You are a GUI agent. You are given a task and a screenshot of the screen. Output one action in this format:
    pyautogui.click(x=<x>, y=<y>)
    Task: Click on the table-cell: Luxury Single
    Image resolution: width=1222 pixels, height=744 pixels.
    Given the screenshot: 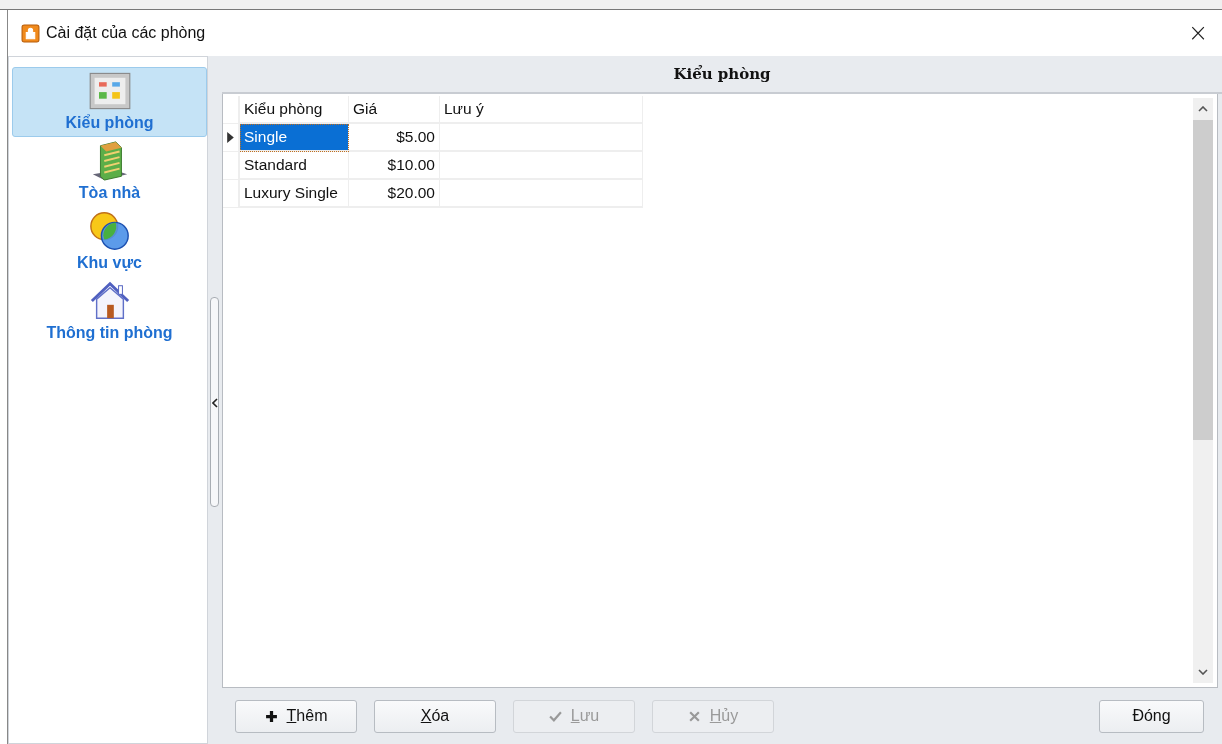 What is the action you would take?
    pyautogui.click(x=294, y=194)
    